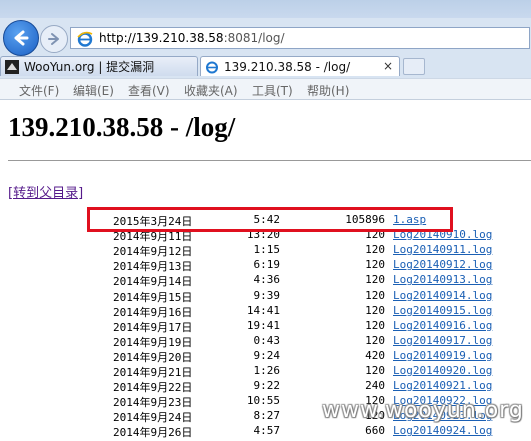  Describe the element at coordinates (265, 9) in the screenshot. I see `title-bar` at that location.